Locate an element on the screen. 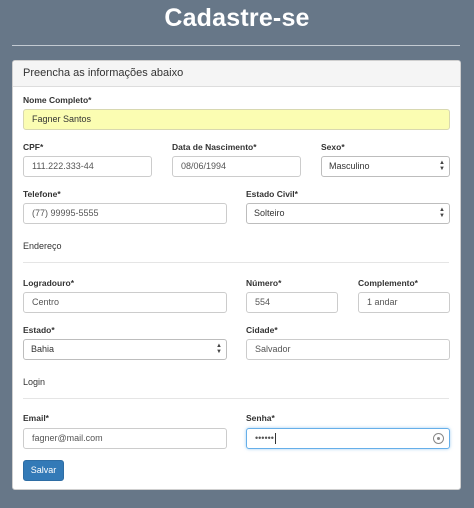 The height and width of the screenshot is (508, 474). endereco-divider is located at coordinates (236, 262).